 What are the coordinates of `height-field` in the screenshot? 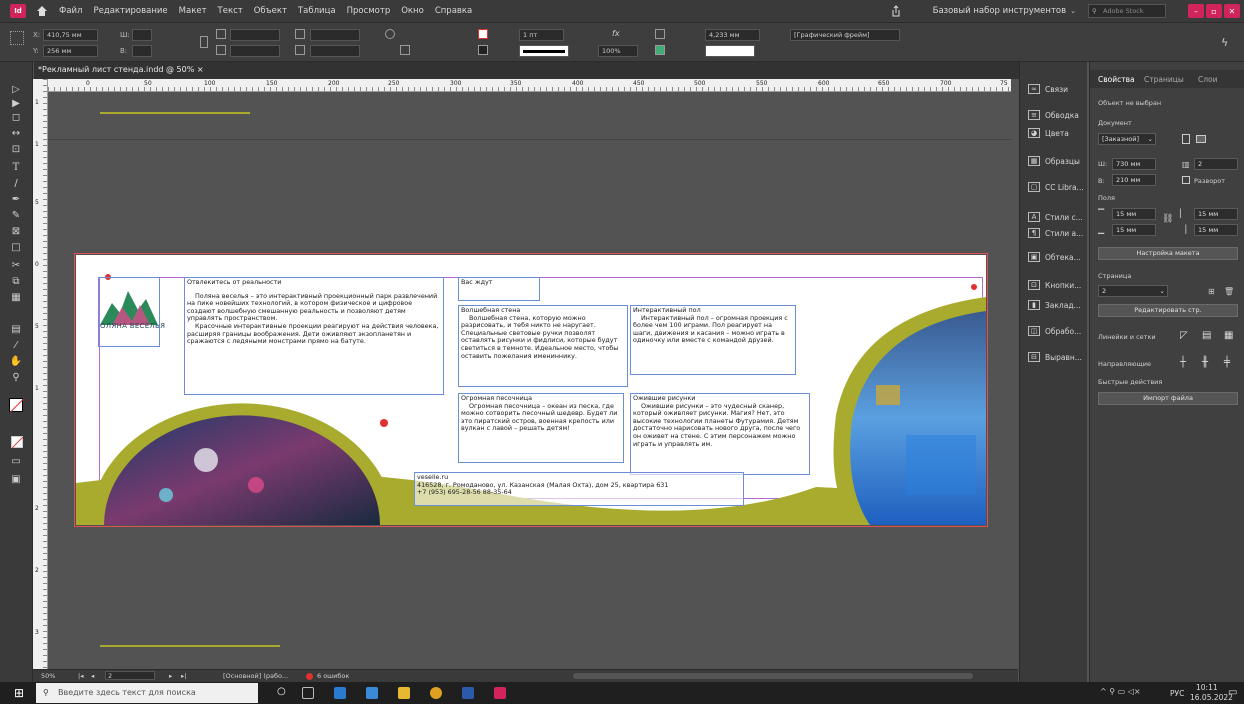 It's located at (142, 51).